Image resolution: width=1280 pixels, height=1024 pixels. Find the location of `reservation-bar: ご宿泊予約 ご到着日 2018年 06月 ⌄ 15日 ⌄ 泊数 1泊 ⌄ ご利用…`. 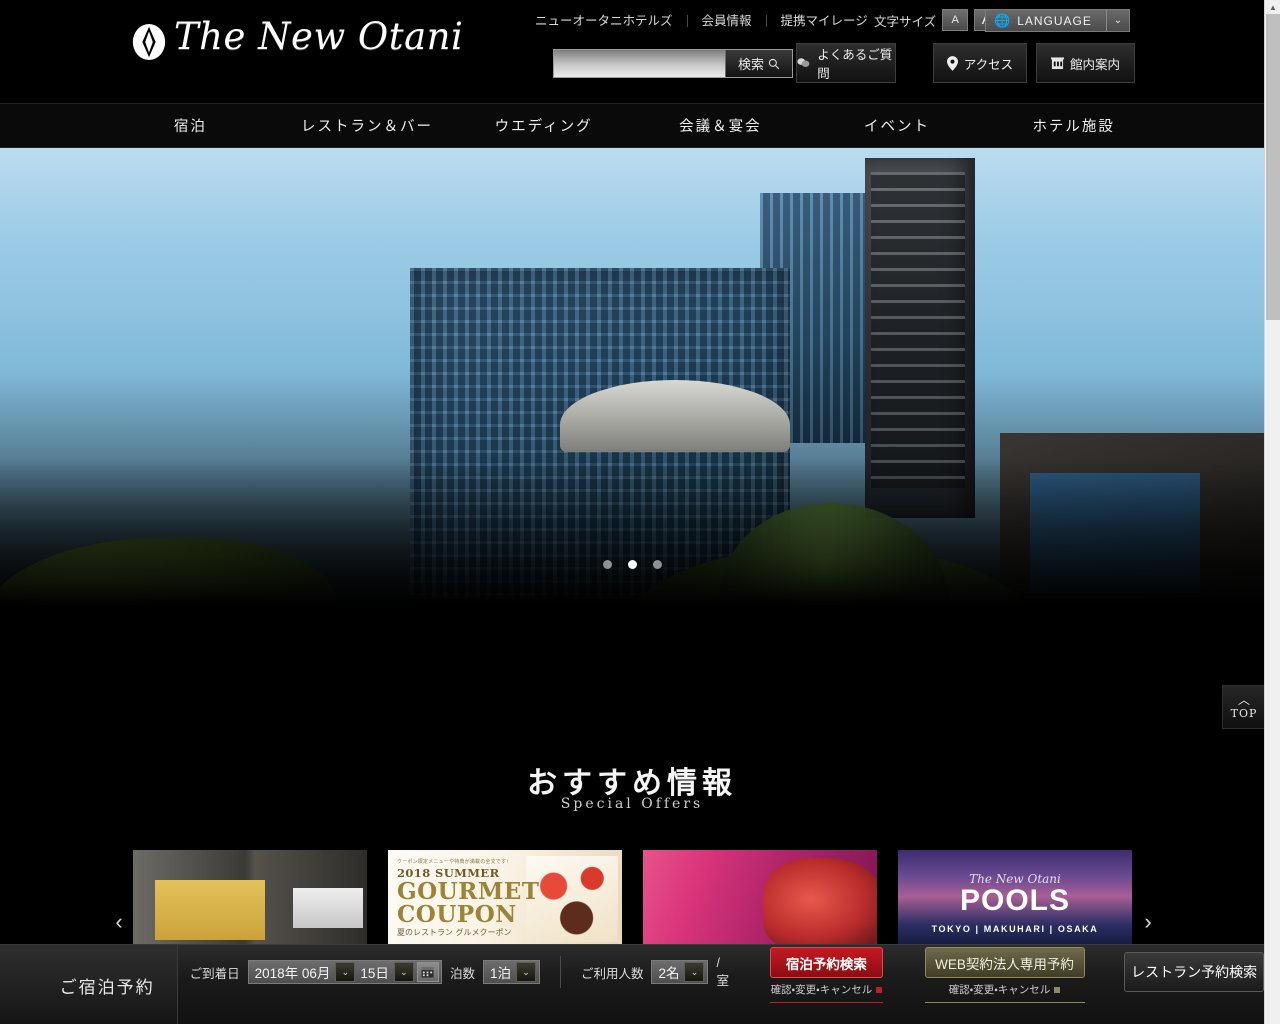

reservation-bar: ご宿泊予約 ご到着日 2018年 06月 ⌄ 15日 ⌄ 泊数 1泊 ⌄ ご利用… is located at coordinates (632, 984).